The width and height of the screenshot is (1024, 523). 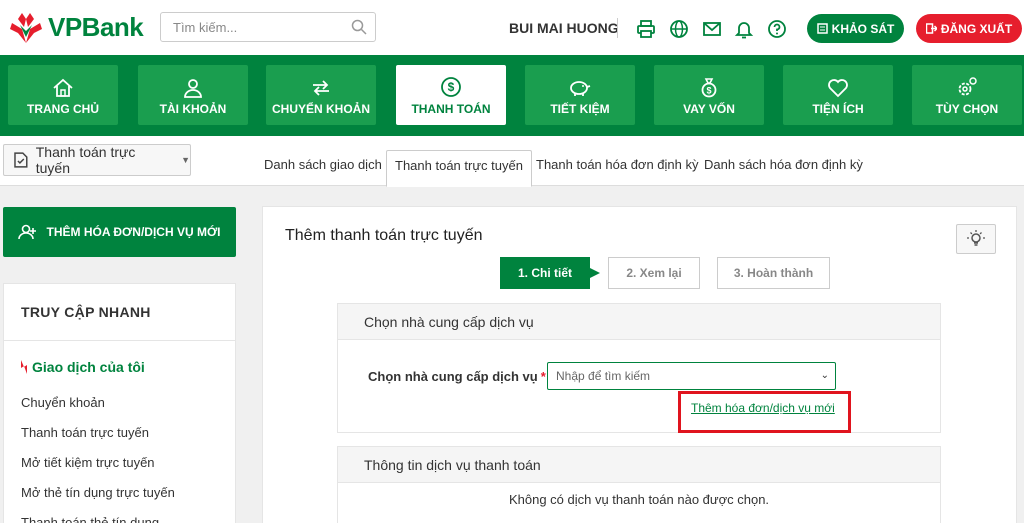 I want to click on globe-icon, so click(x=679, y=29).